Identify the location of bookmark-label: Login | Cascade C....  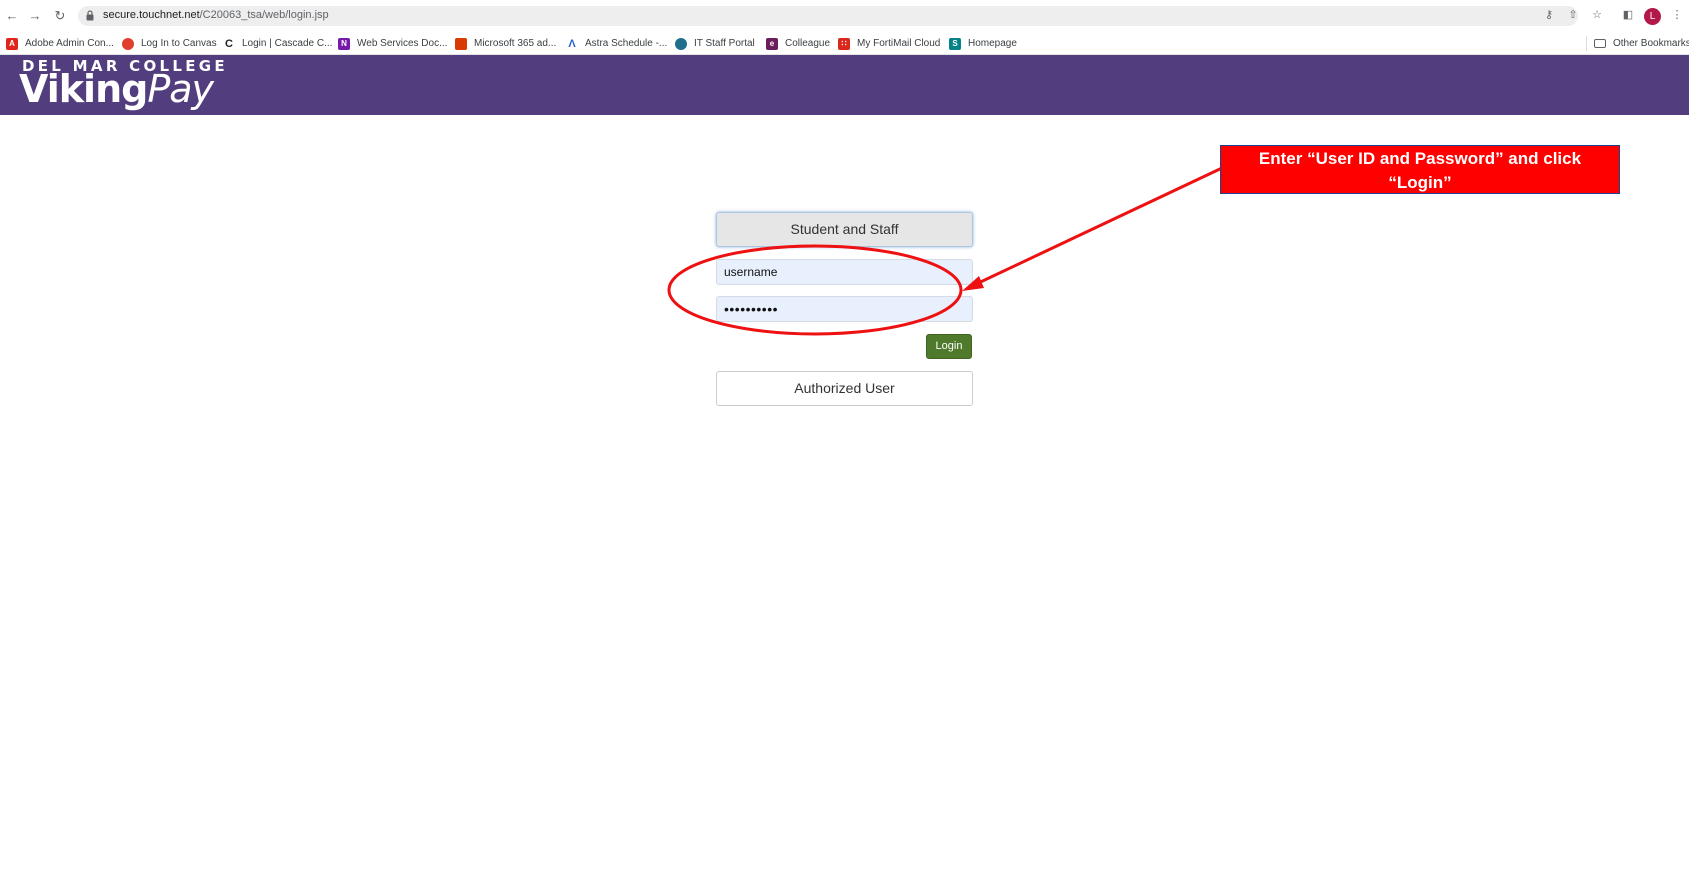
(287, 43).